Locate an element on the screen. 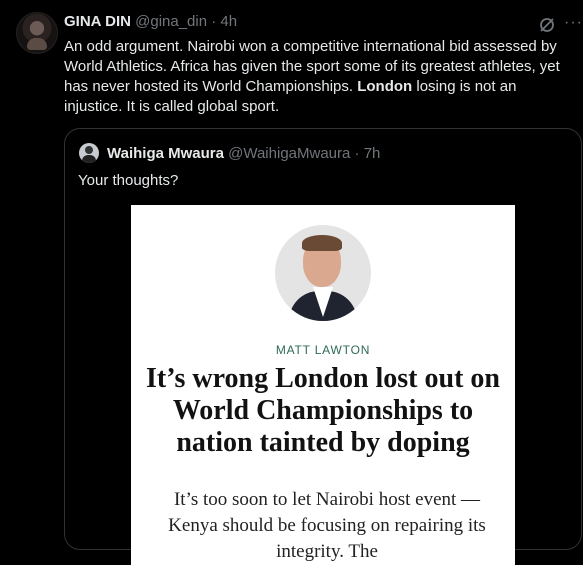  tweet-header: GINA DIN @gina_din · 4h is located at coordinates (150, 21).